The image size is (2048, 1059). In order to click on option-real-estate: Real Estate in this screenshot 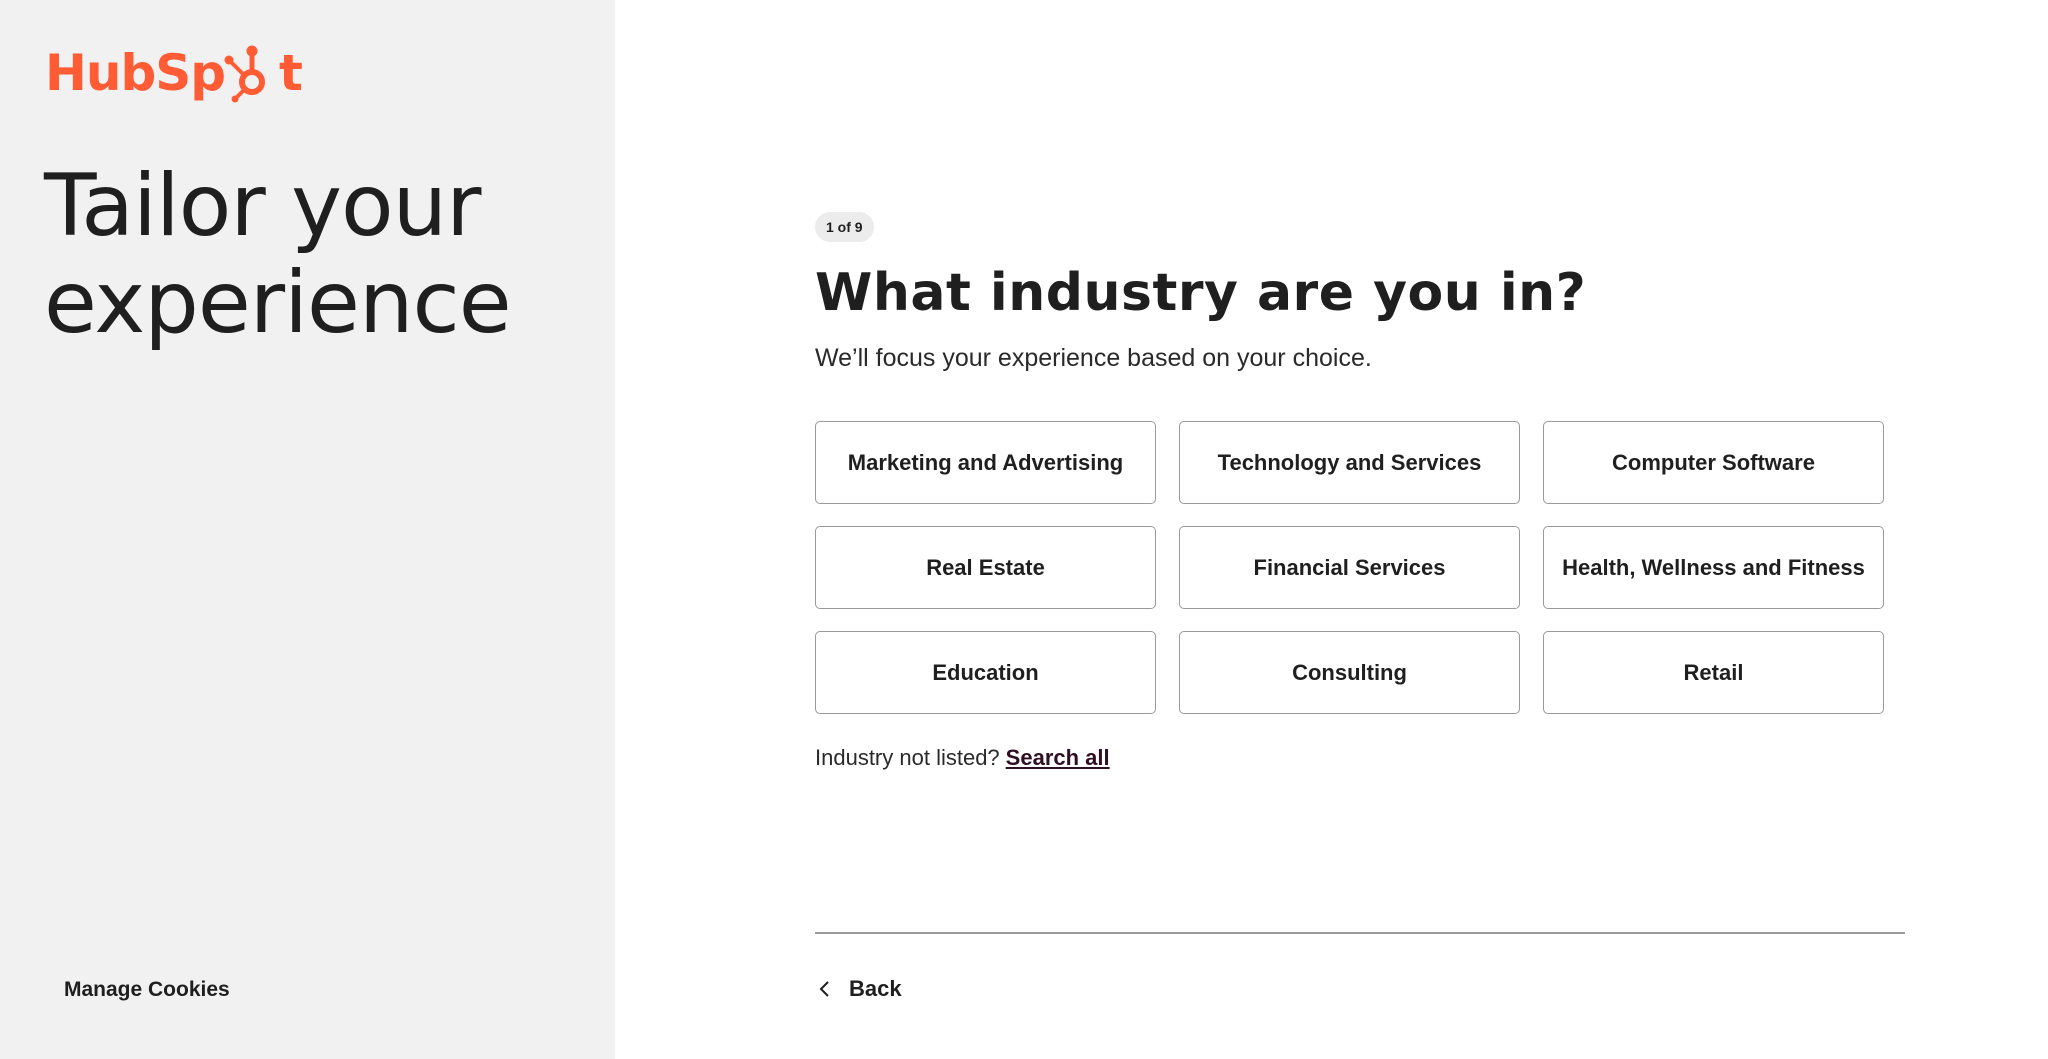, I will do `click(985, 567)`.